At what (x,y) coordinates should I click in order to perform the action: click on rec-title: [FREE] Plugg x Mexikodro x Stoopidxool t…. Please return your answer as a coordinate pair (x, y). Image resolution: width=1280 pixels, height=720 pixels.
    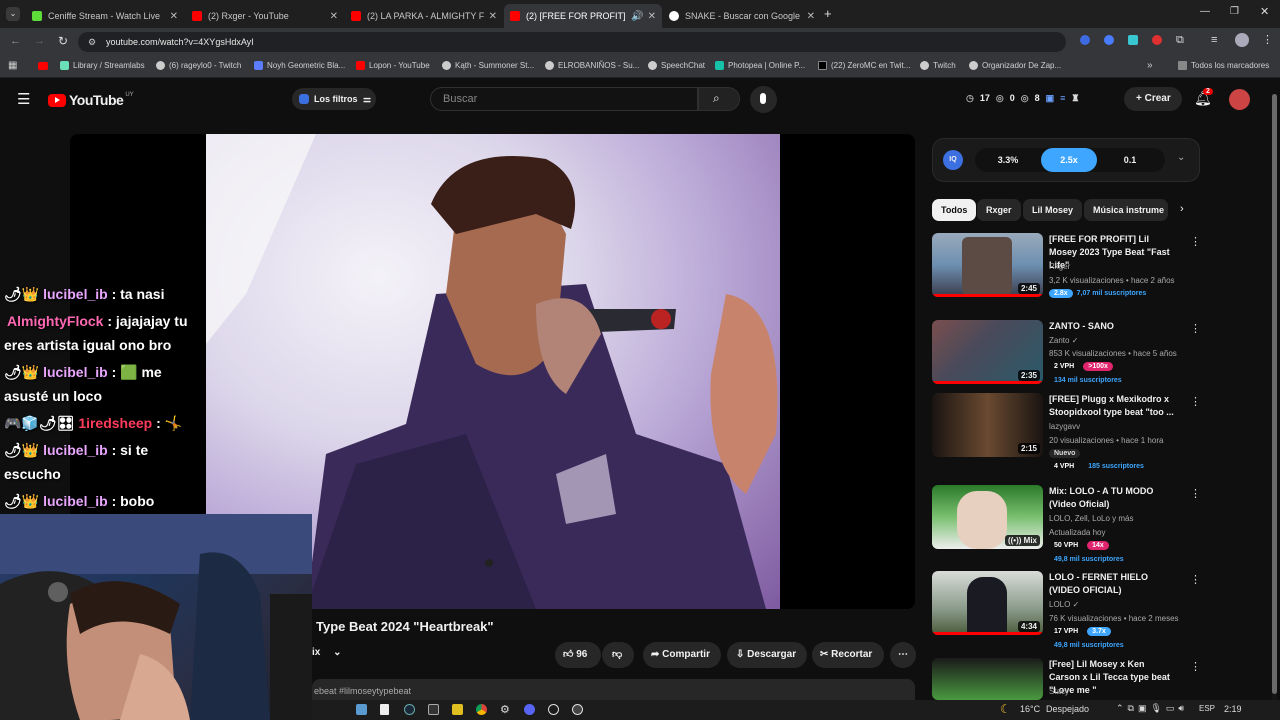
    Looking at the image, I should click on (1113, 406).